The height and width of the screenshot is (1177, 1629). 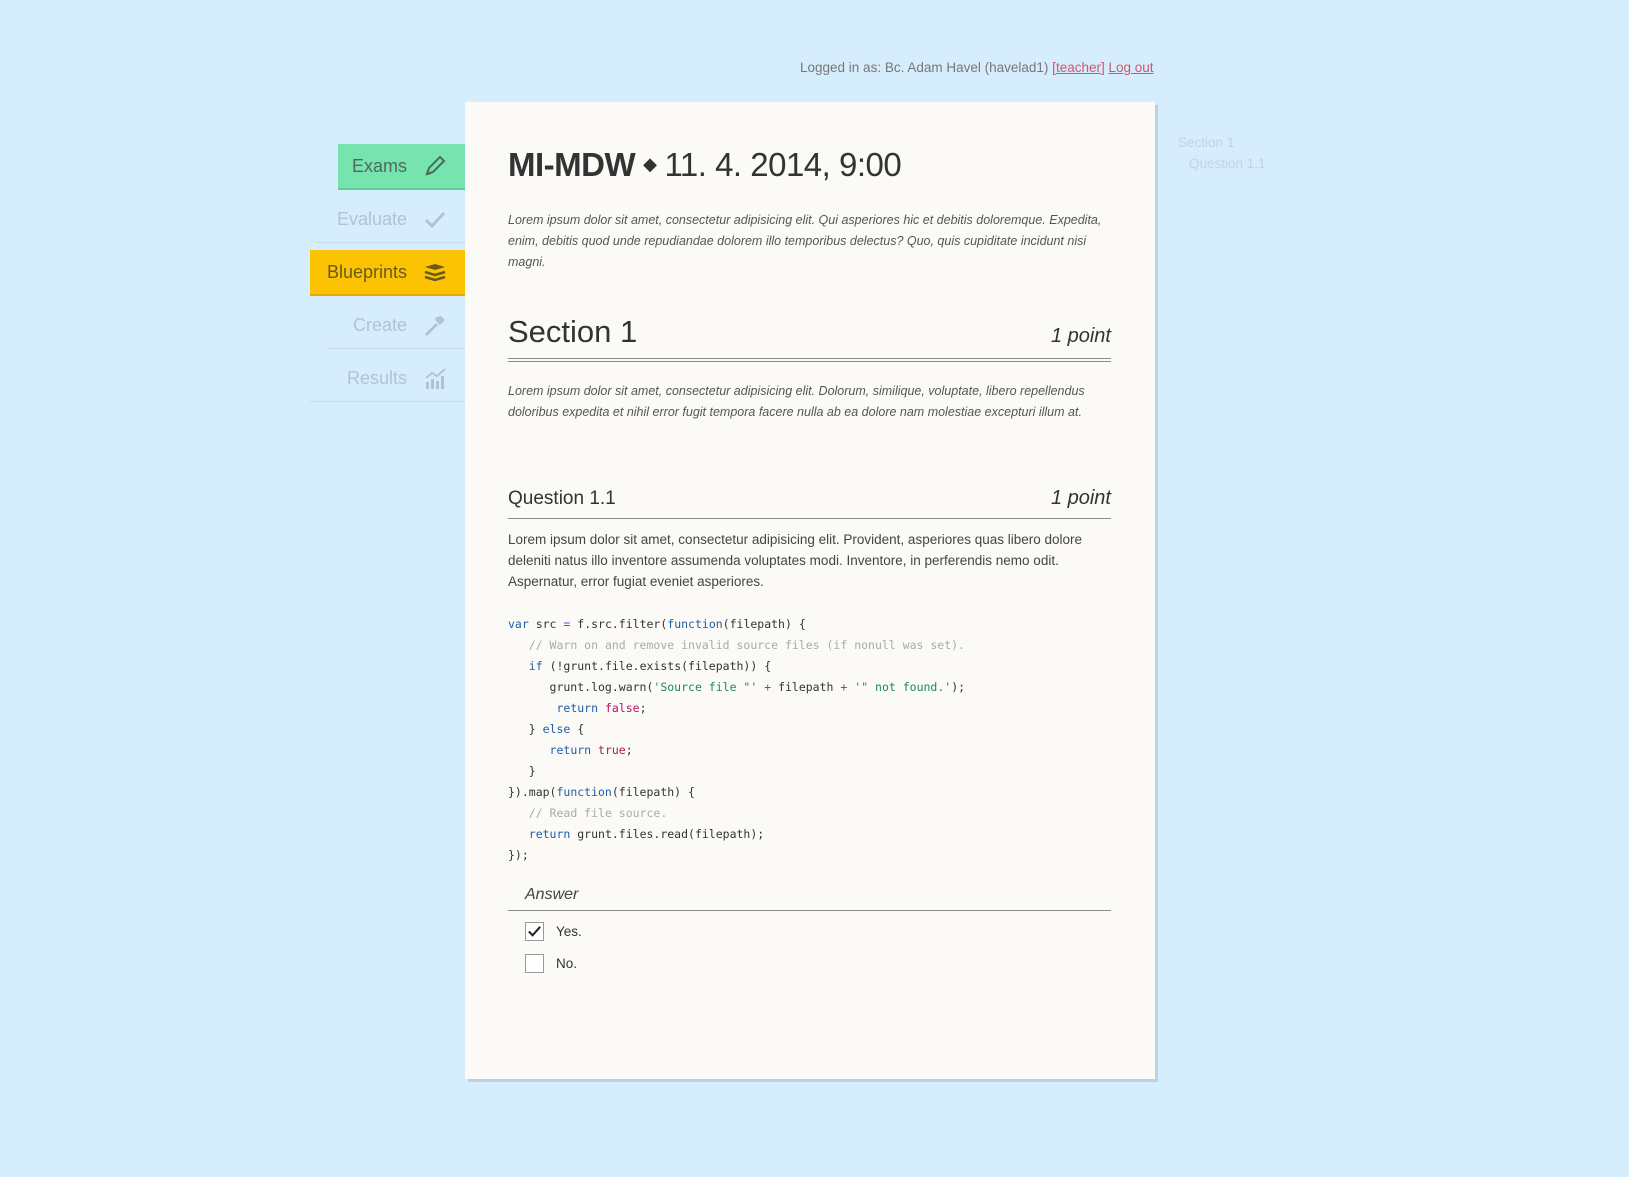 What do you see at coordinates (809, 335) in the screenshot?
I see `section-header: Section 1 1 point` at bounding box center [809, 335].